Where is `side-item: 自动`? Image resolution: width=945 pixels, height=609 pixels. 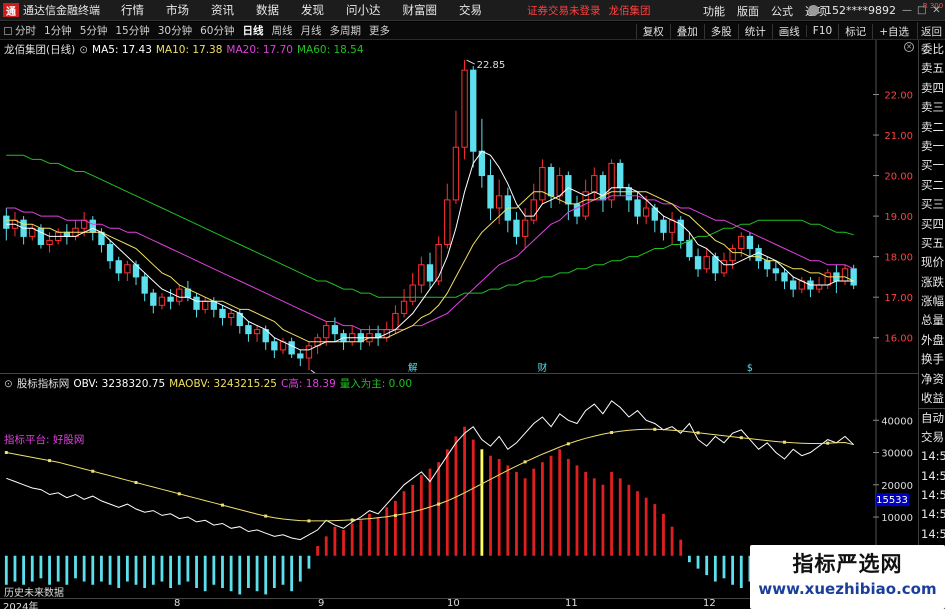 side-item: 自动 is located at coordinates (932, 417).